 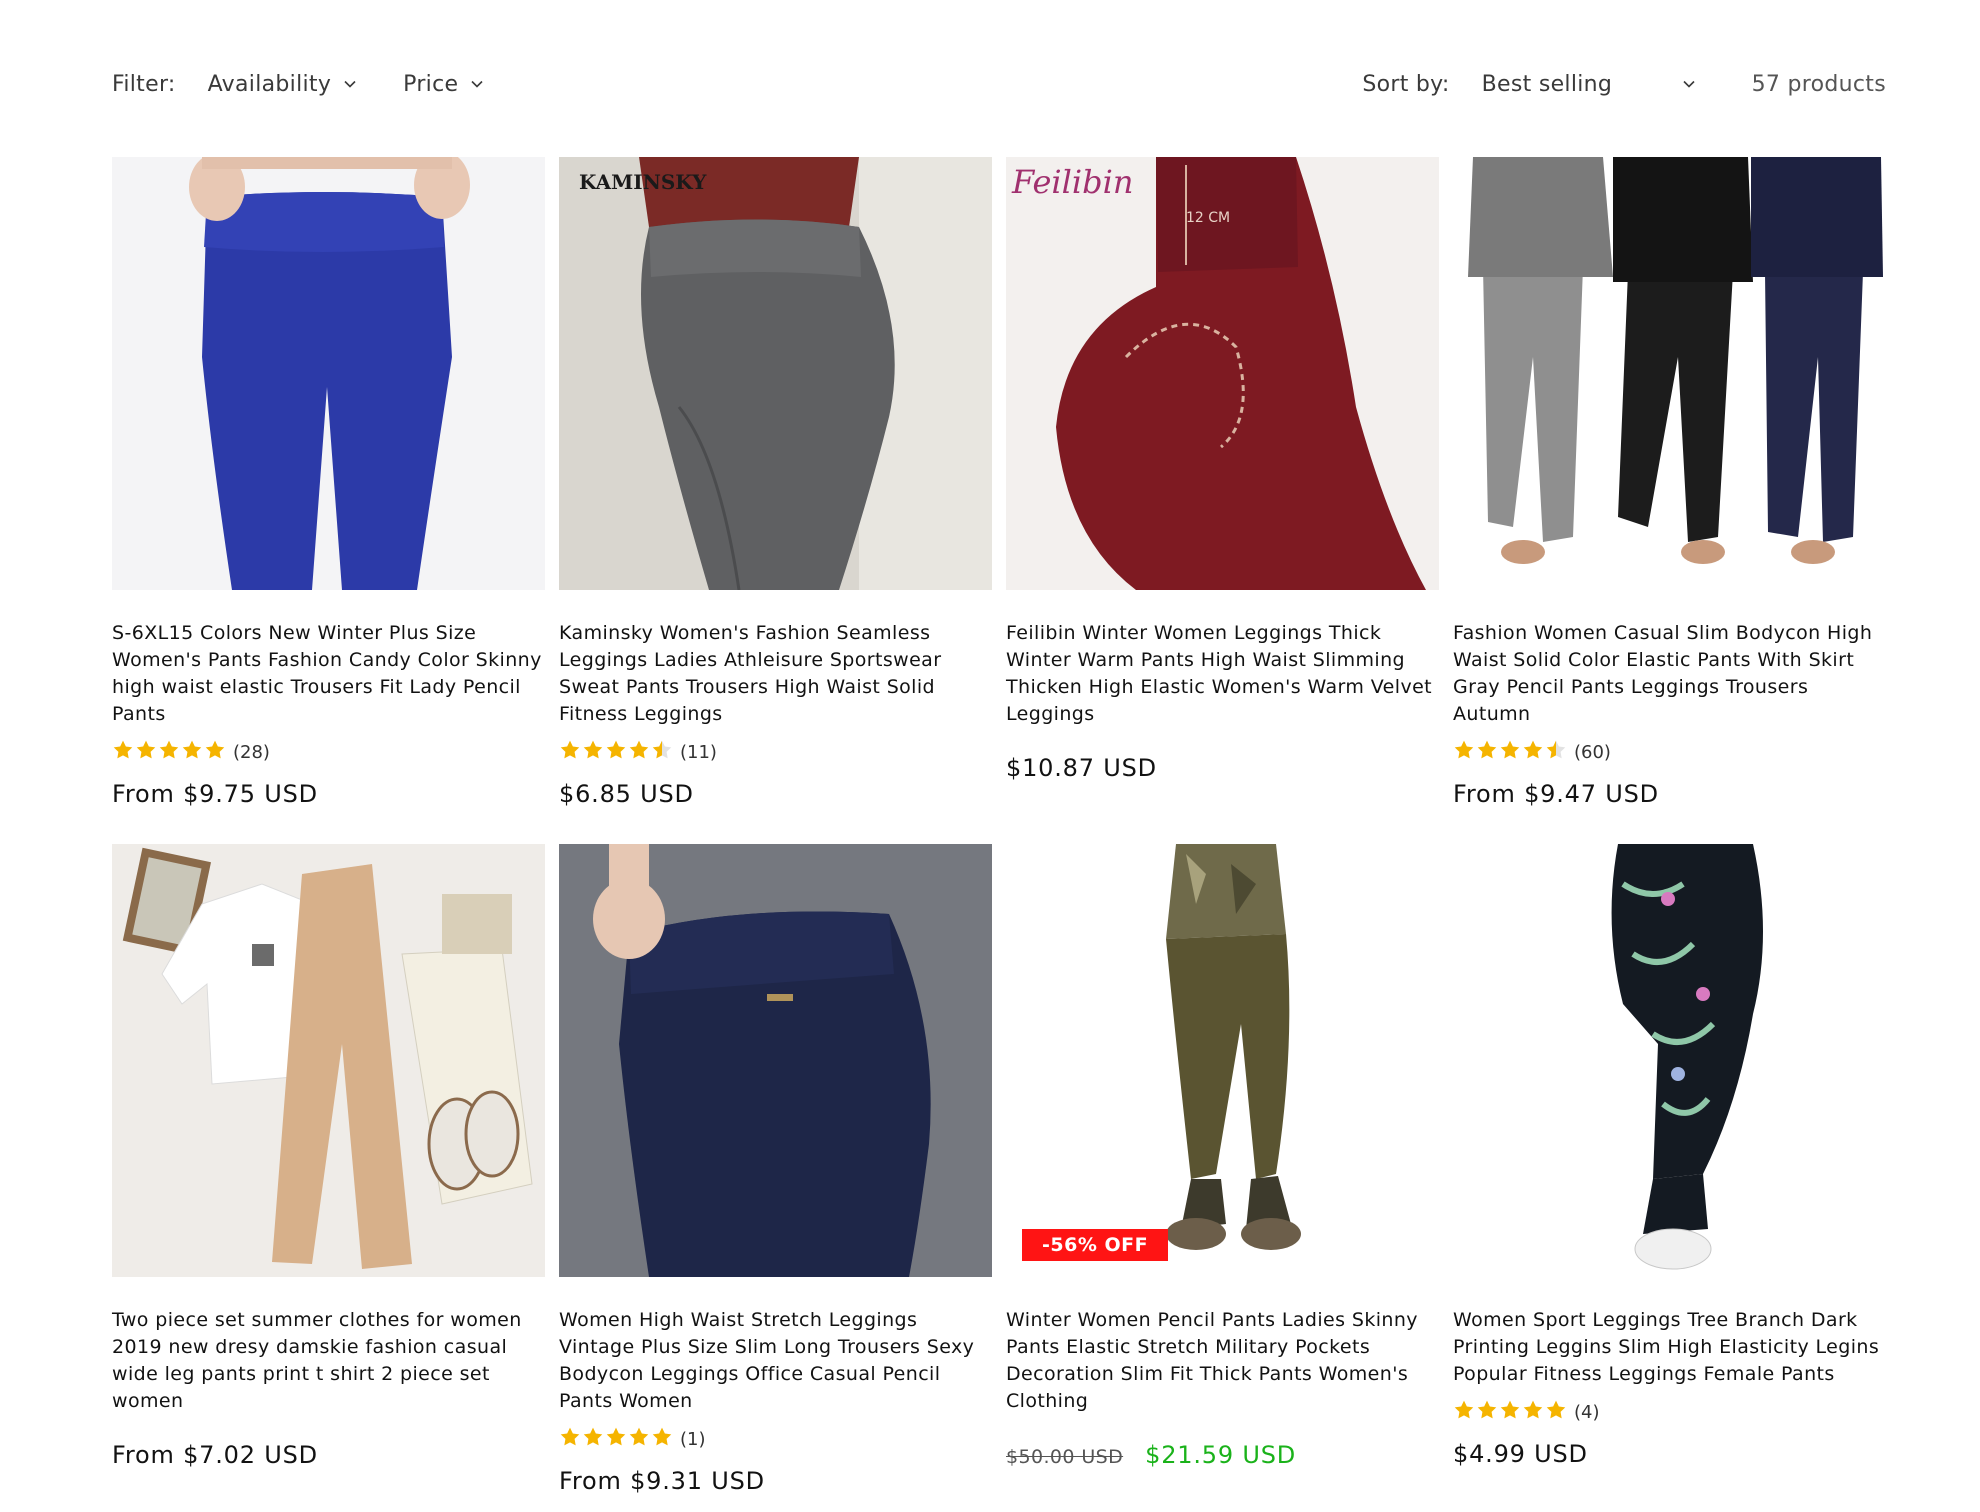 I want to click on sort-select: Best selling, so click(x=1589, y=84).